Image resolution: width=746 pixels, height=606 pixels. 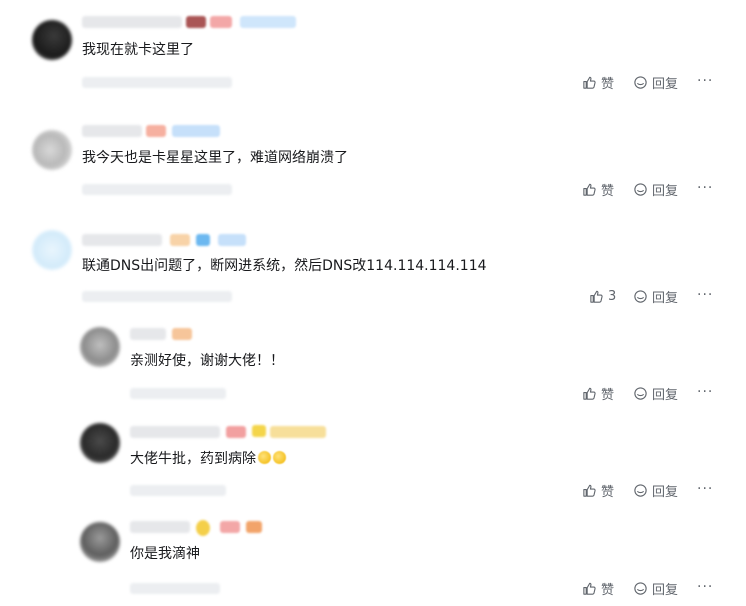 I want to click on like-count: 3, so click(x=612, y=296).